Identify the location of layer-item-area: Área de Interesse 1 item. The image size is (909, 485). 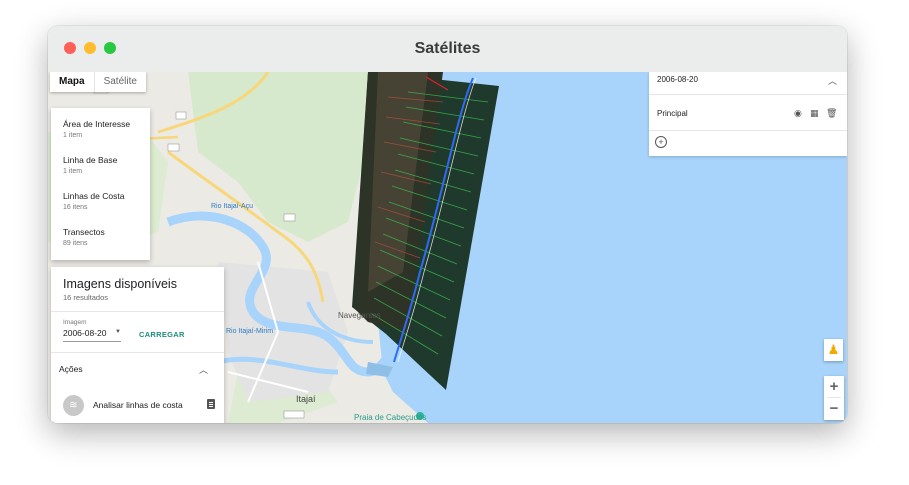
(96, 129).